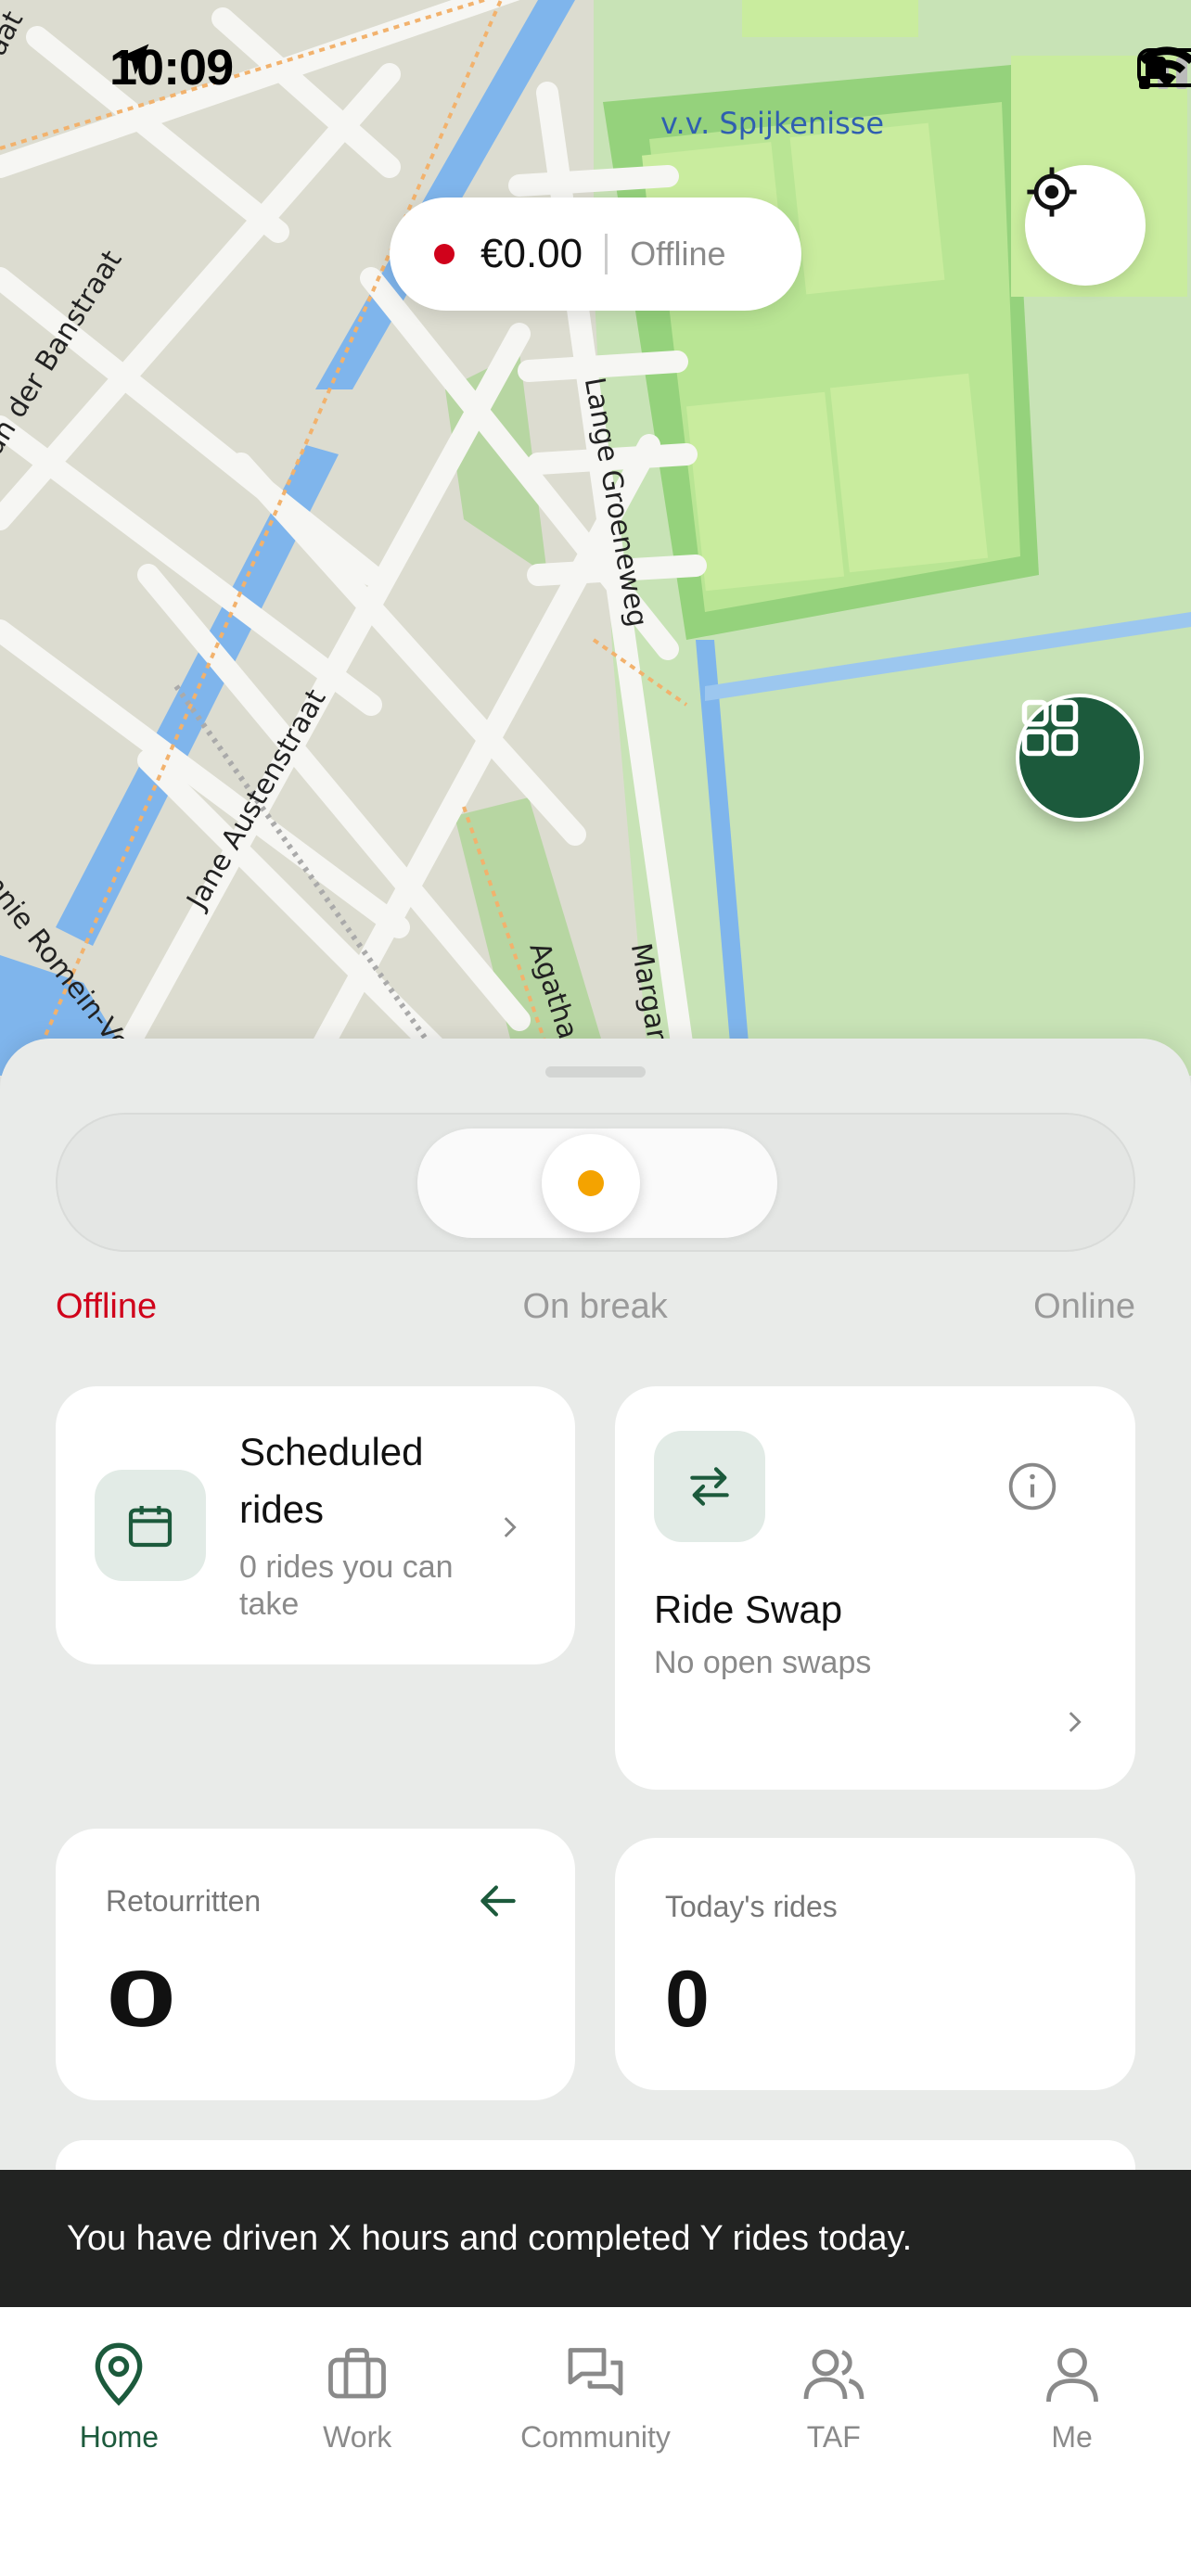 The width and height of the screenshot is (1191, 2576). I want to click on tab-taf: TAF, so click(833, 2441).